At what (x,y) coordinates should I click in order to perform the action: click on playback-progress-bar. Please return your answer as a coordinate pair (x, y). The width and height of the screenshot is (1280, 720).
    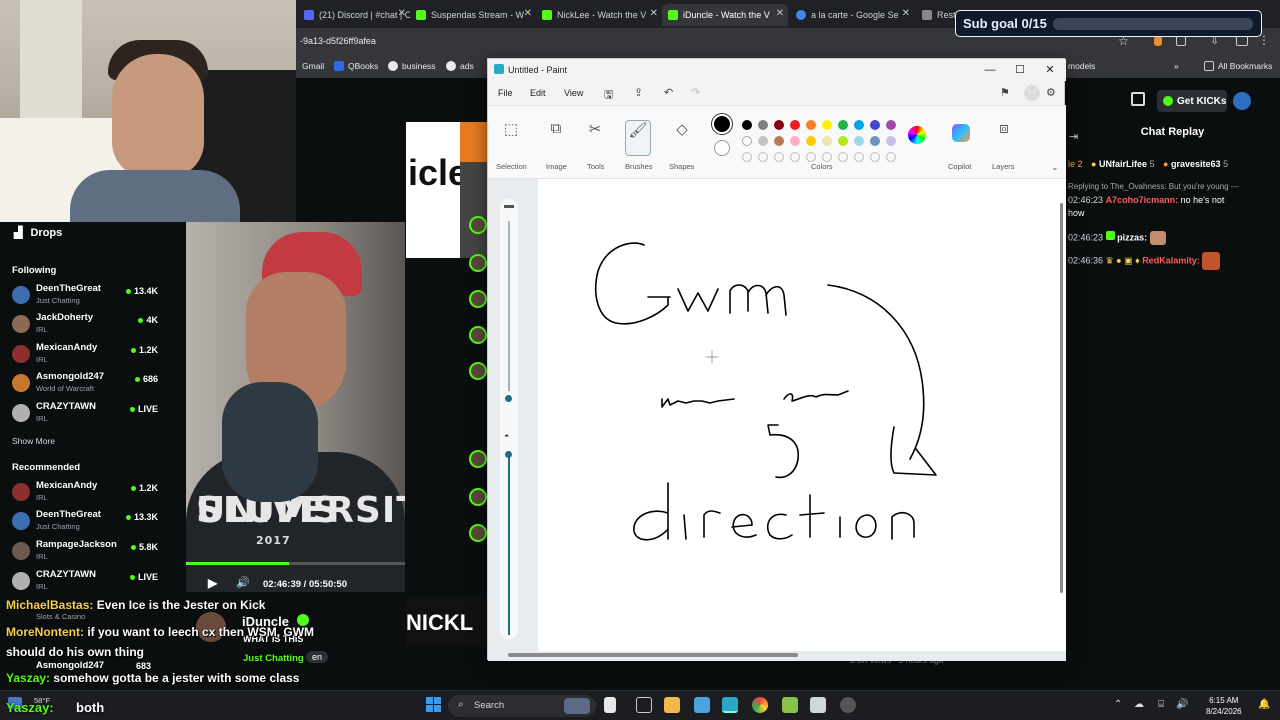
    Looking at the image, I should click on (295, 563).